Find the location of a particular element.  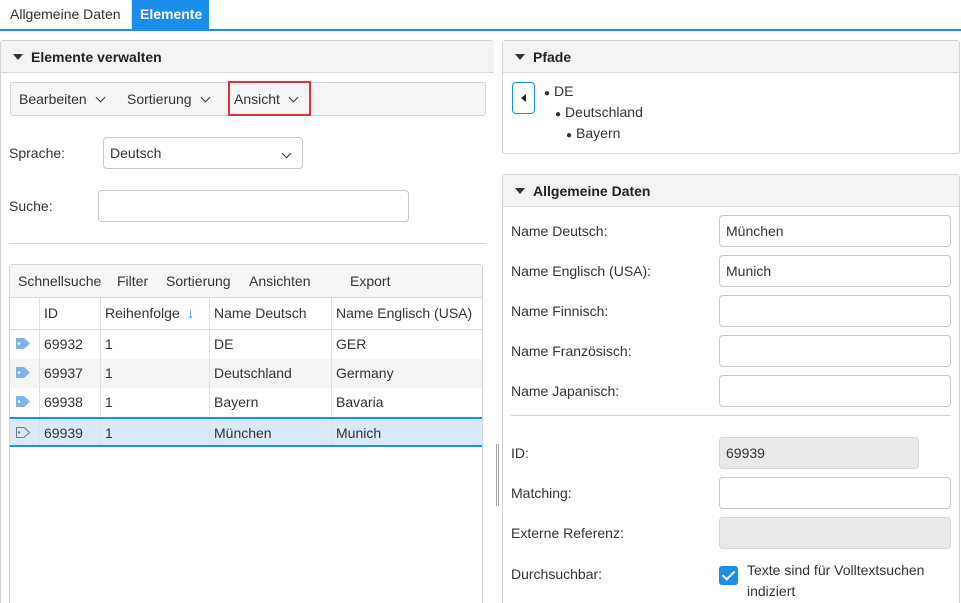

menu-sortierung: Sortierung is located at coordinates (169, 99).